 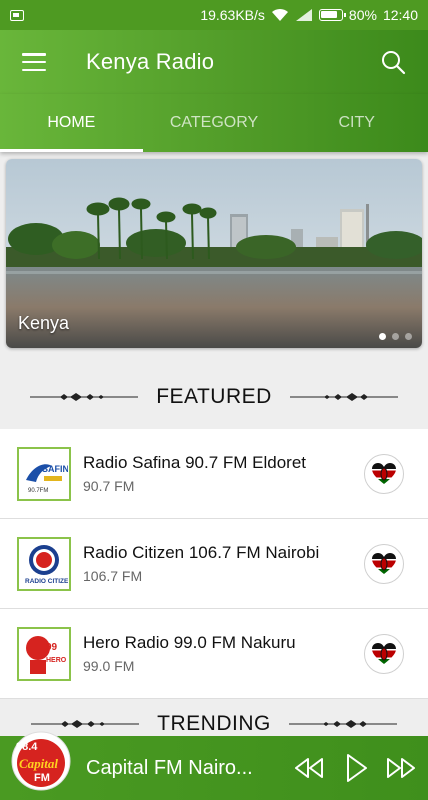 I want to click on app-bar: Kenya Radio, so click(x=214, y=62).